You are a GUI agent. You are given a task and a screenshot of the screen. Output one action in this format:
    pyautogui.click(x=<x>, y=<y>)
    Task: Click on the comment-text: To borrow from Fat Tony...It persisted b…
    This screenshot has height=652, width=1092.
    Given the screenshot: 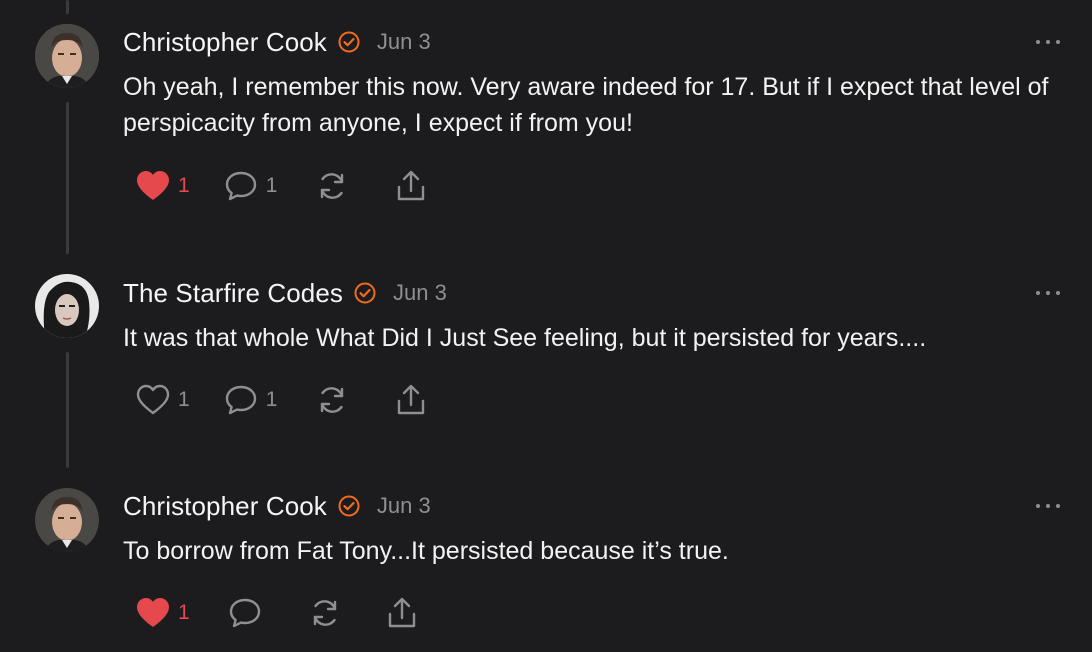 What is the action you would take?
    pyautogui.click(x=426, y=551)
    